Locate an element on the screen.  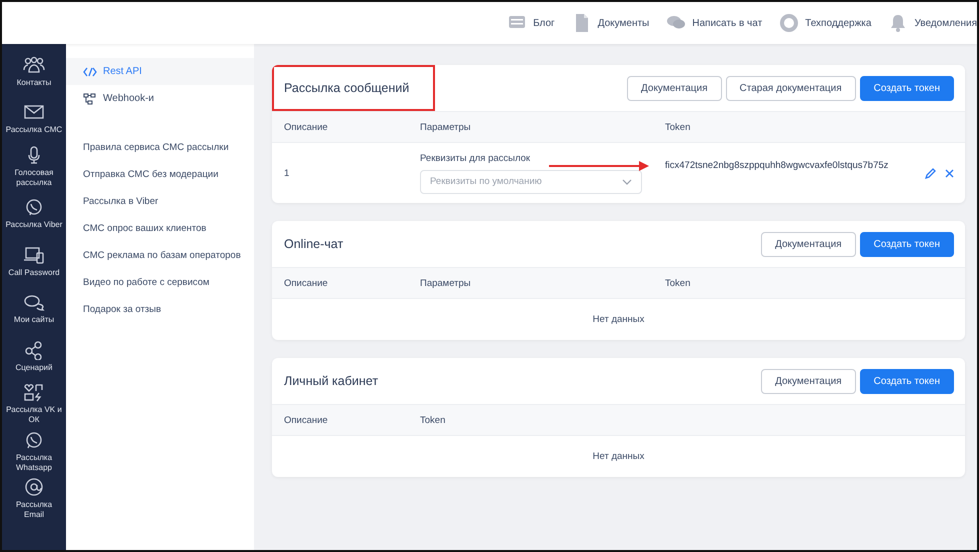
table-cell-text: 1 is located at coordinates (286, 173).